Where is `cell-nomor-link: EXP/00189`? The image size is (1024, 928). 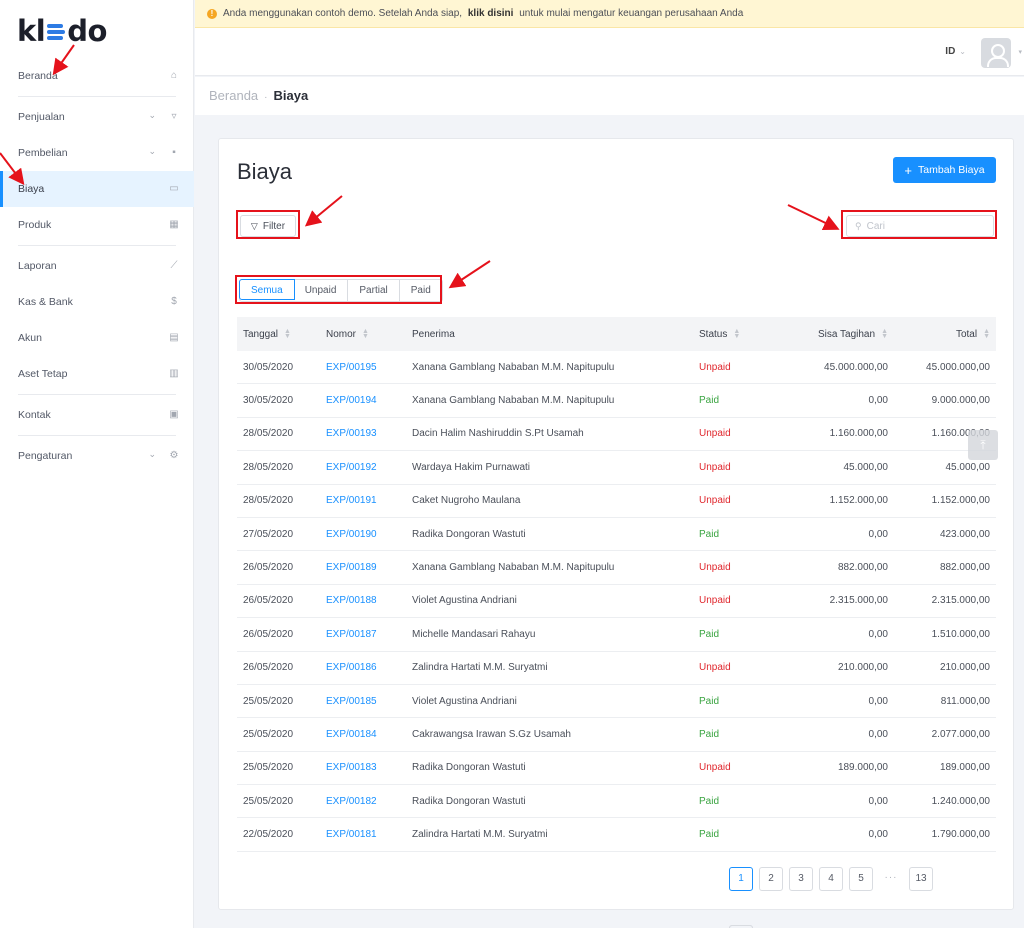
cell-nomor-link: EXP/00189 is located at coordinates (369, 567).